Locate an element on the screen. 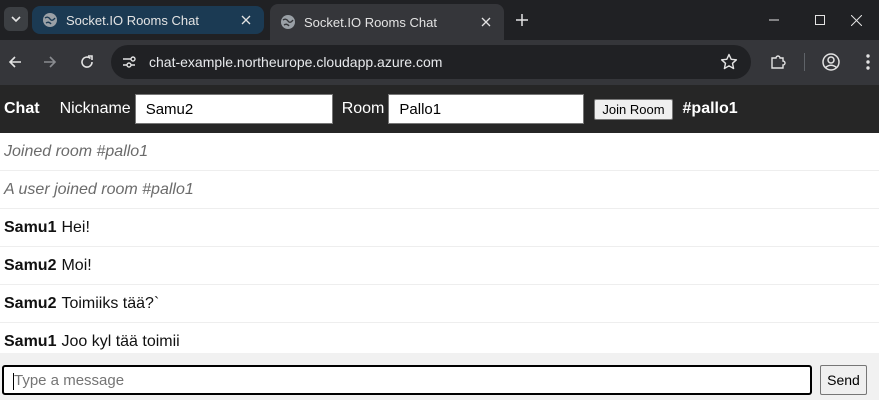  forward-button is located at coordinates (50, 62).